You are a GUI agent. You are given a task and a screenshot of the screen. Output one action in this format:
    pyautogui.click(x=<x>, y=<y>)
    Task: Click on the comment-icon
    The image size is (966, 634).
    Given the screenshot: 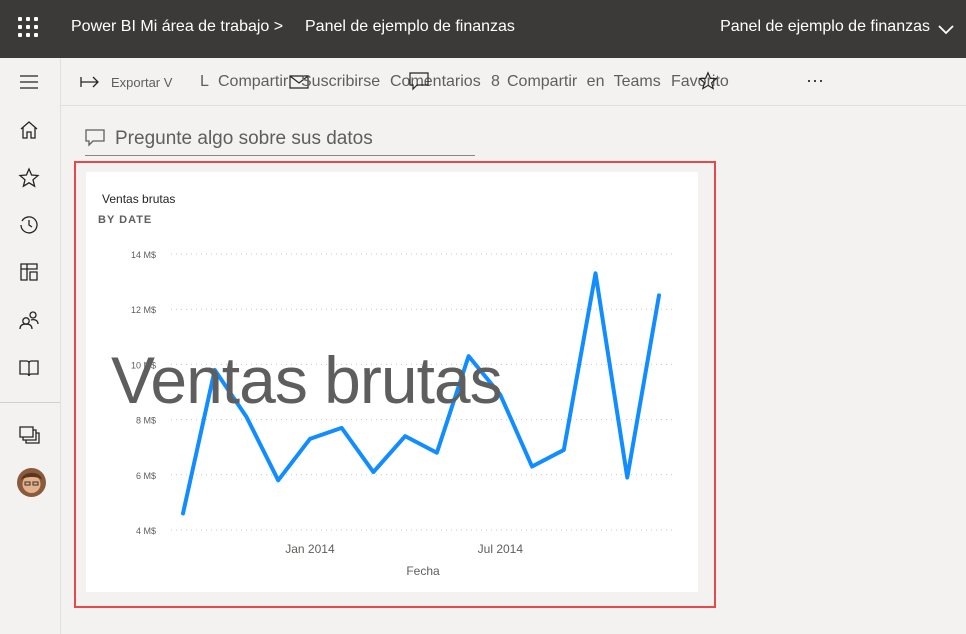 What is the action you would take?
    pyautogui.click(x=419, y=81)
    